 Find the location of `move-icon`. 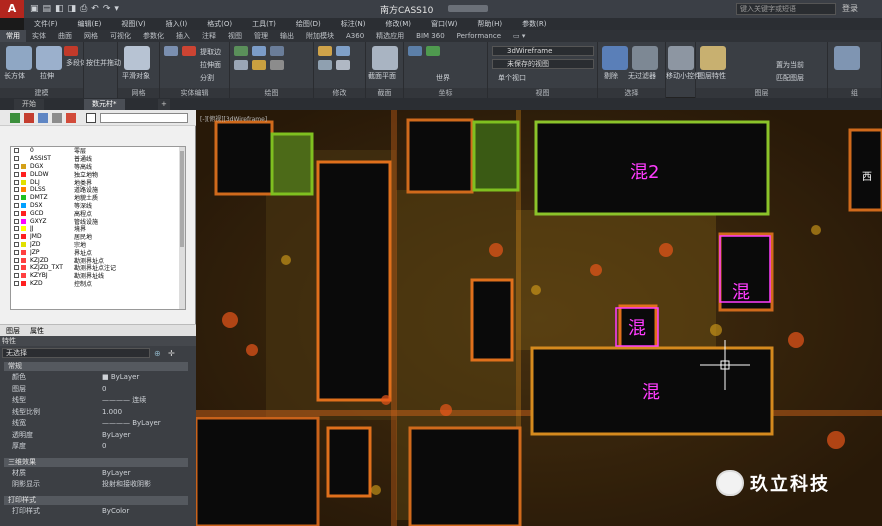

move-icon is located at coordinates (325, 51).